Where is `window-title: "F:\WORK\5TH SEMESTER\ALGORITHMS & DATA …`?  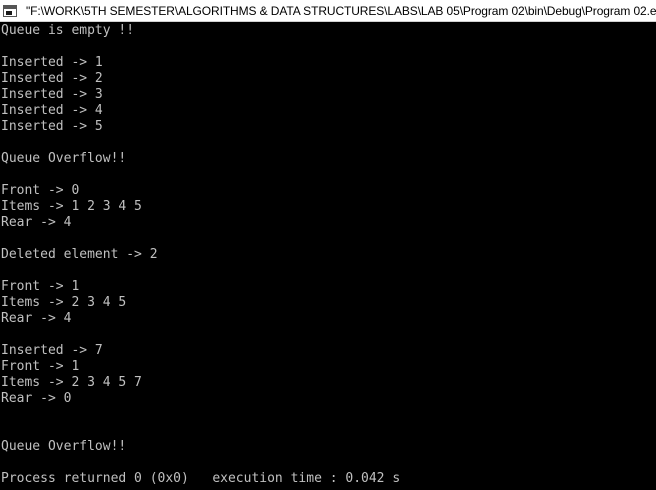 window-title: "F:\WORK\5TH SEMESTER\ALGORITHMS & DATA … is located at coordinates (341, 10).